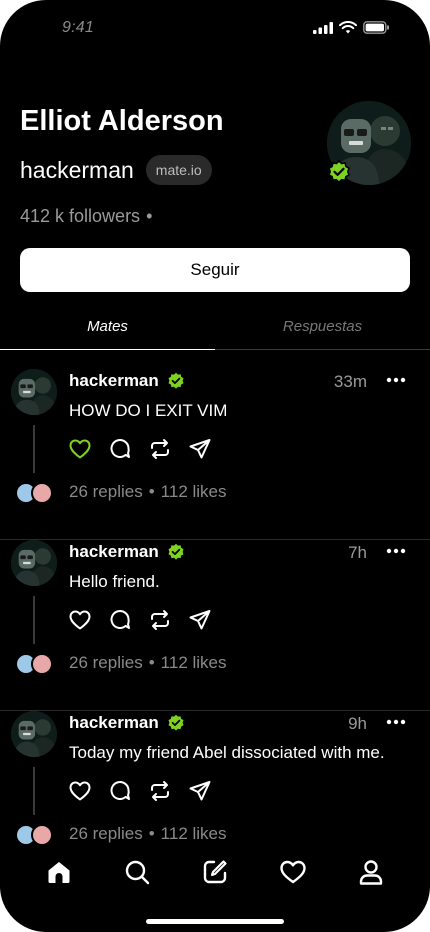 The height and width of the screenshot is (932, 430). I want to click on wifi-icon, so click(348, 27).